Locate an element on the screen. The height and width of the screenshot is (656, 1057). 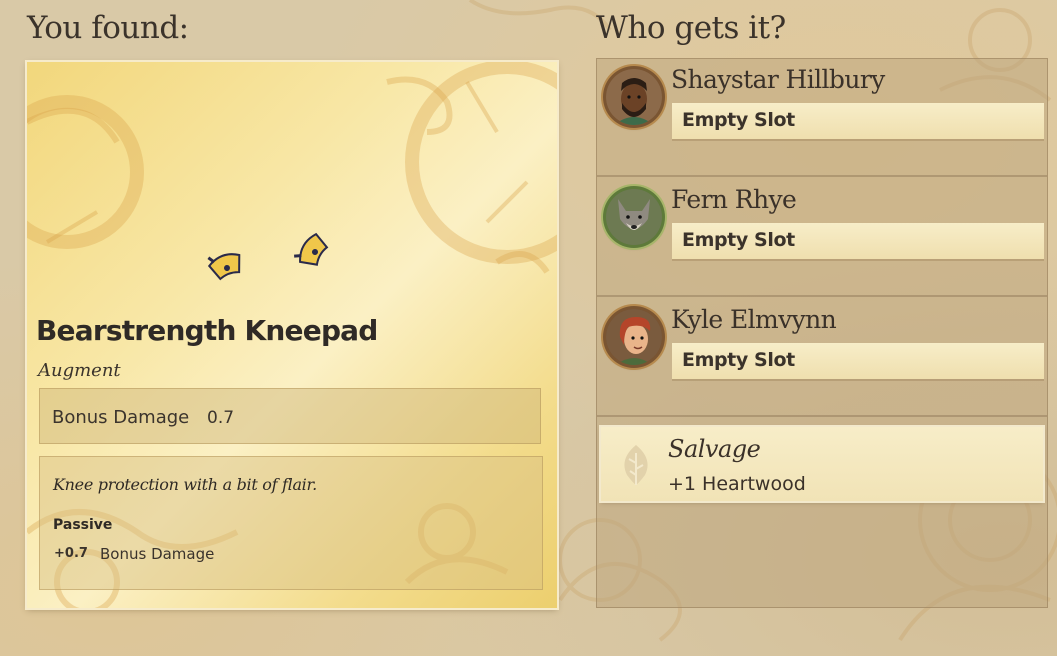
passive-stat: Bonus Damage is located at coordinates (157, 554).